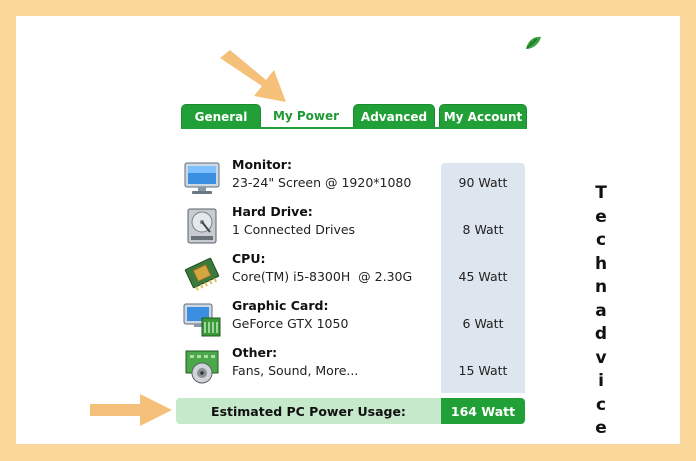 The image size is (696, 461). What do you see at coordinates (483, 116) in the screenshot?
I see `tab-my-account: My Account` at bounding box center [483, 116].